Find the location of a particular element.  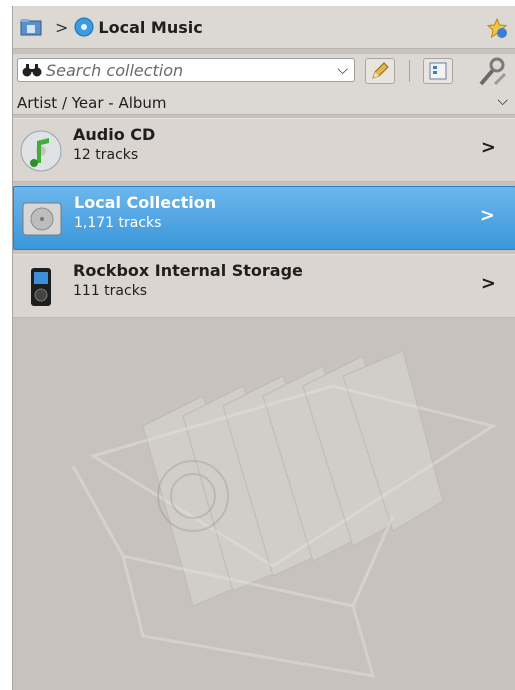

breadcrumb-current: Local Music is located at coordinates (150, 27).